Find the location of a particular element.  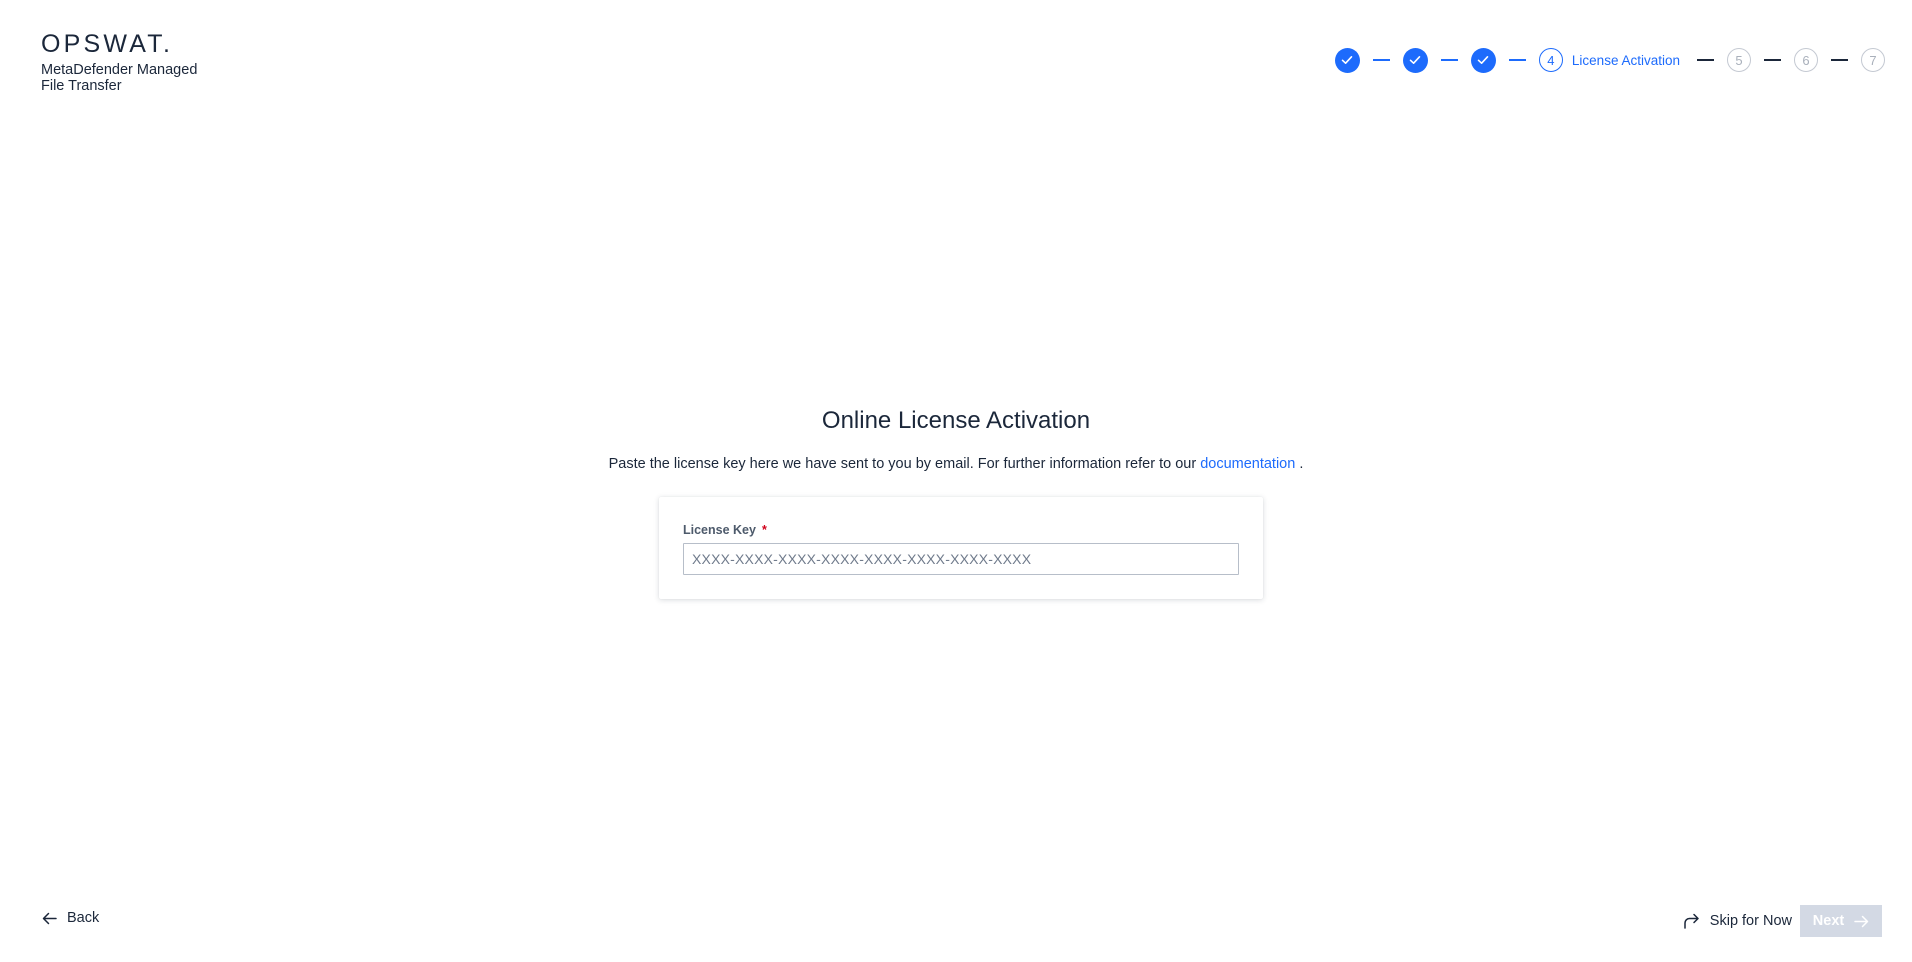

step-1-completed is located at coordinates (1347, 60).